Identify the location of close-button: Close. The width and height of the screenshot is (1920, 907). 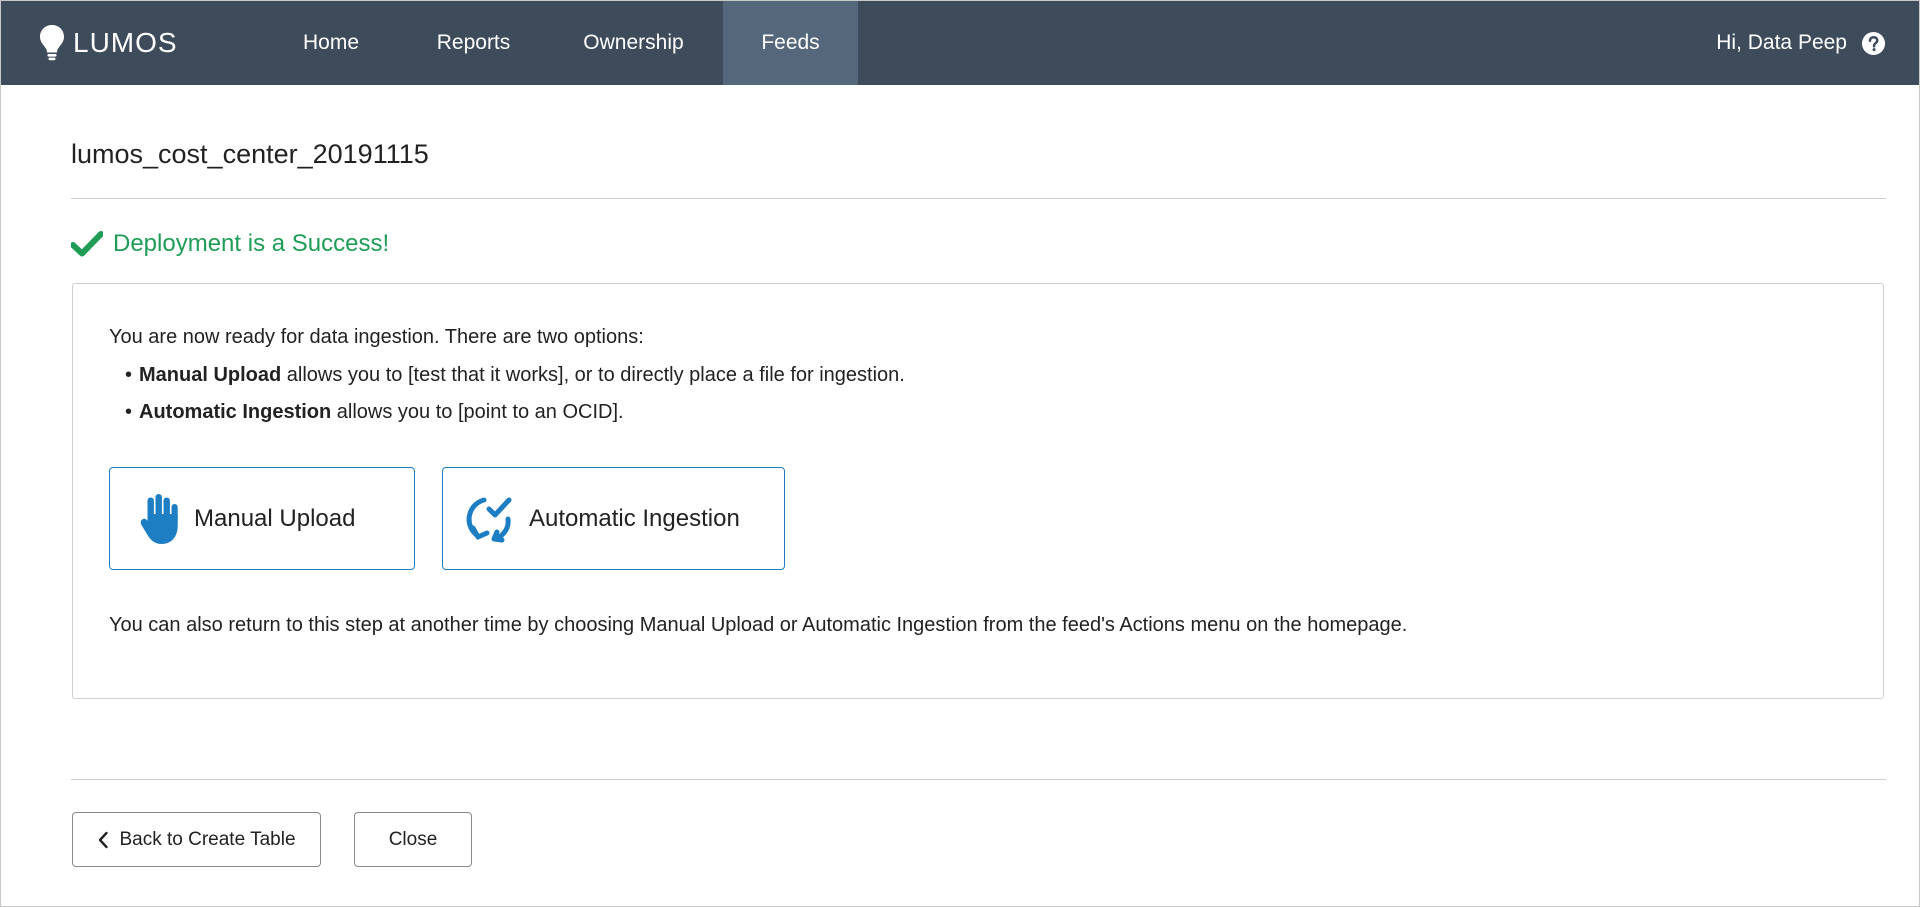
(413, 839).